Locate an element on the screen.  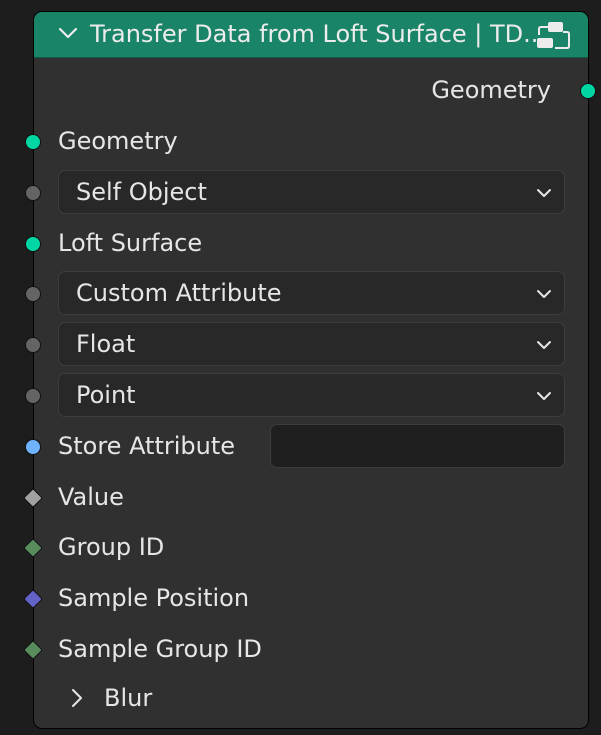
loft-surface-label: Loft Surface is located at coordinates (130, 243).